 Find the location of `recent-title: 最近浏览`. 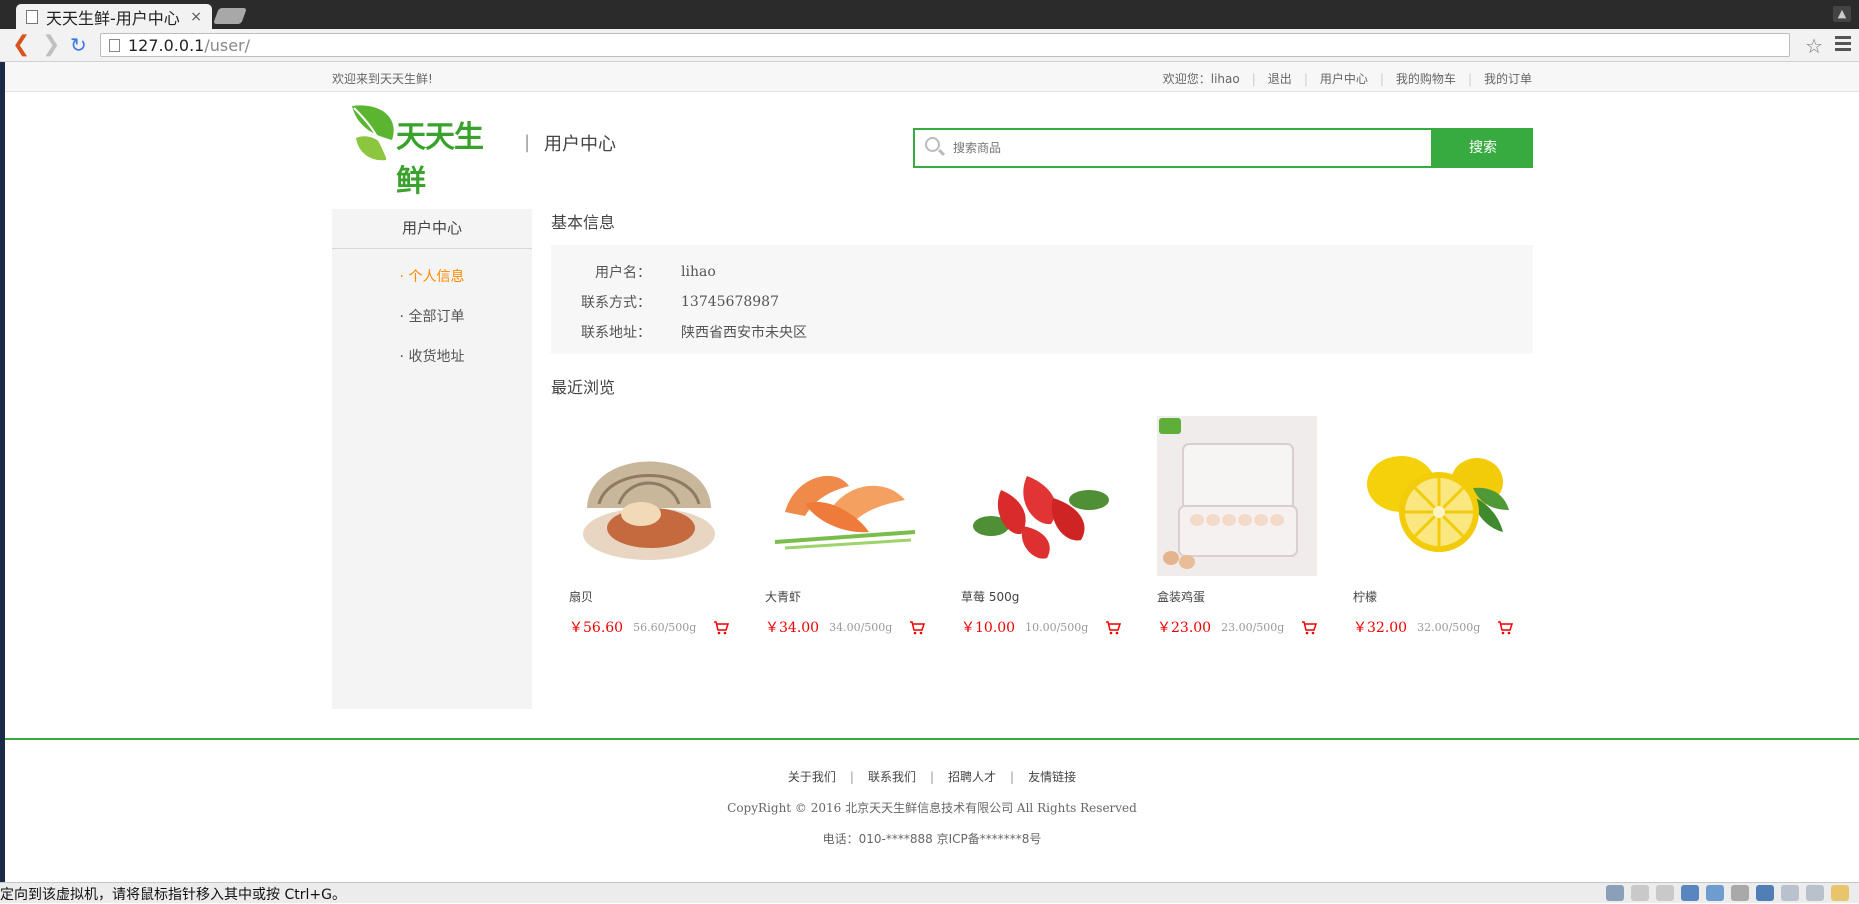

recent-title: 最近浏览 is located at coordinates (583, 387).